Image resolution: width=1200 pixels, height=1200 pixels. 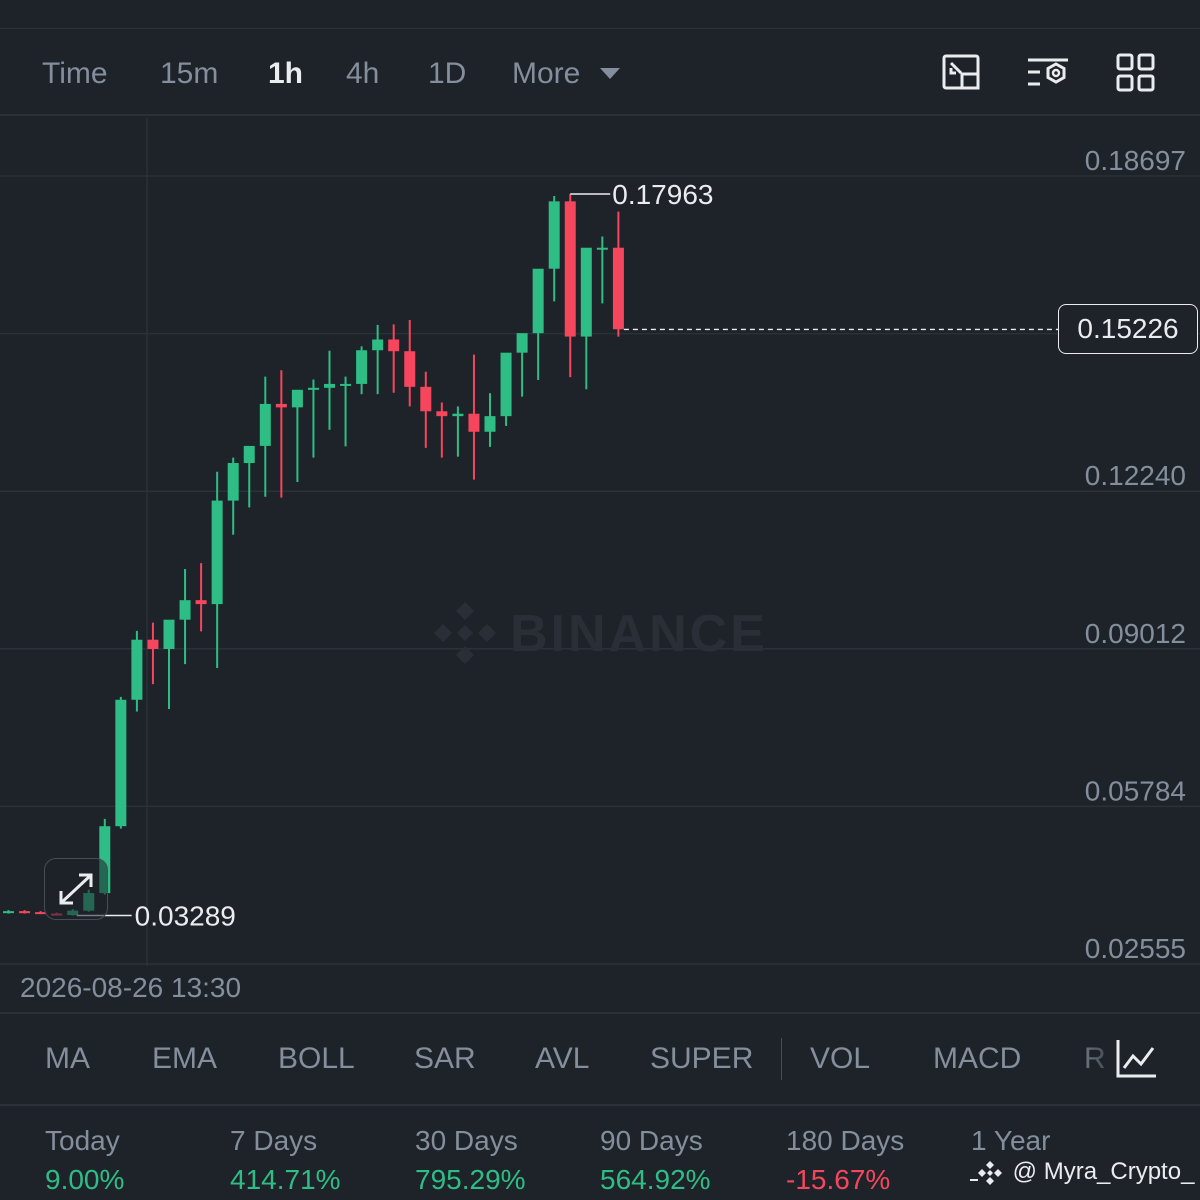 I want to click on low-price-label: 0.03289, so click(x=185, y=916).